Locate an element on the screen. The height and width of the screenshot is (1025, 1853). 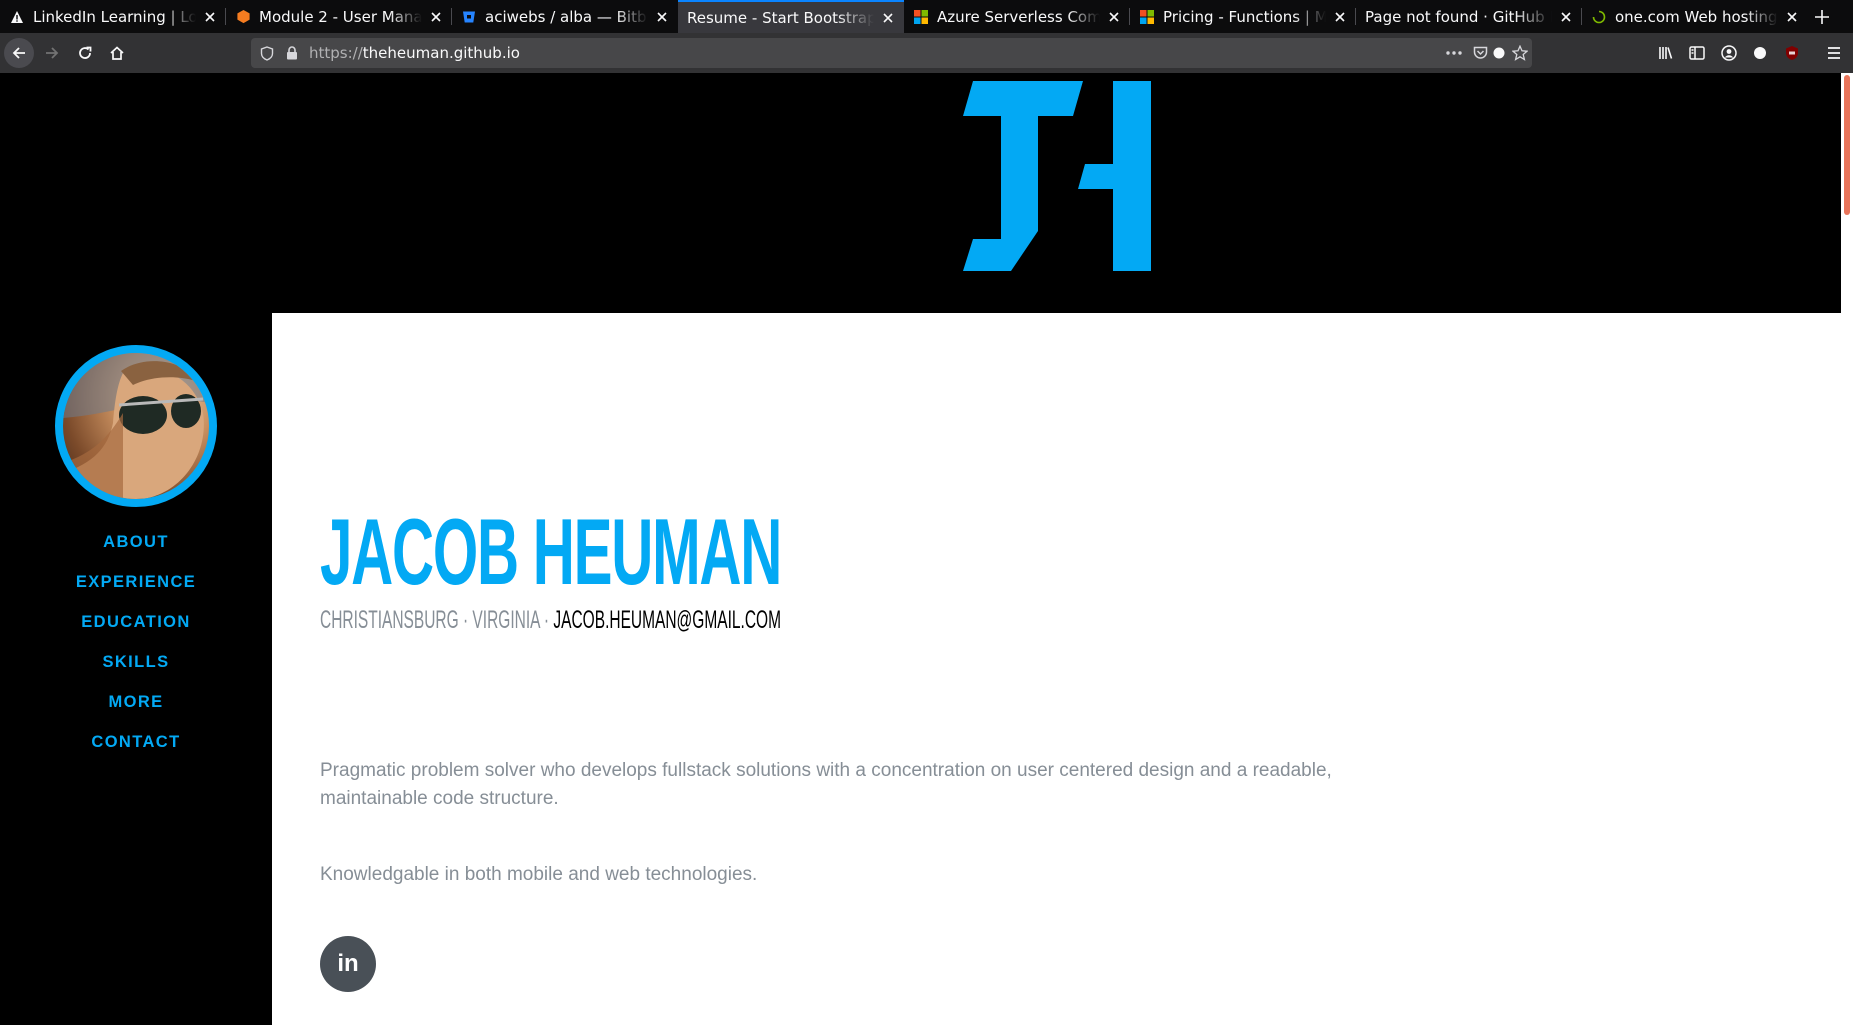
ublock-button is located at coordinates (1792, 53).